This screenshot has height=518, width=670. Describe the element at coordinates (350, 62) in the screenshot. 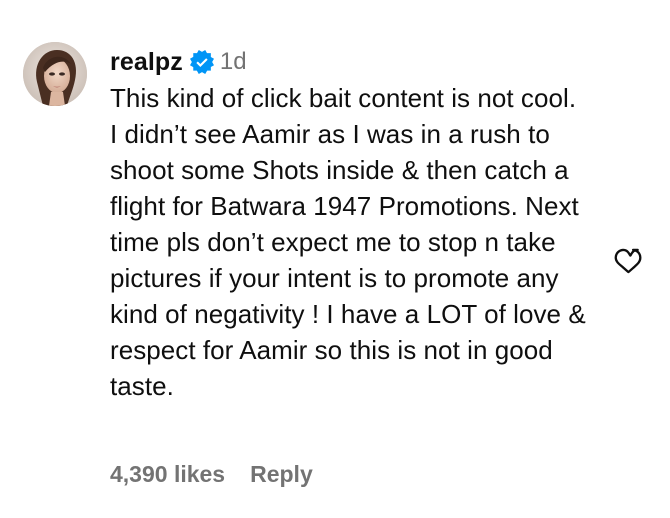

I see `comment-header: realpz 1d` at that location.